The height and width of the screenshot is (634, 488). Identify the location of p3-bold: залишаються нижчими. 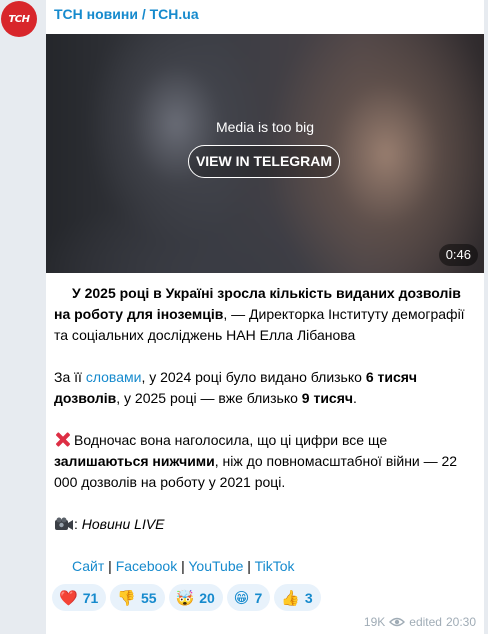
(134, 461).